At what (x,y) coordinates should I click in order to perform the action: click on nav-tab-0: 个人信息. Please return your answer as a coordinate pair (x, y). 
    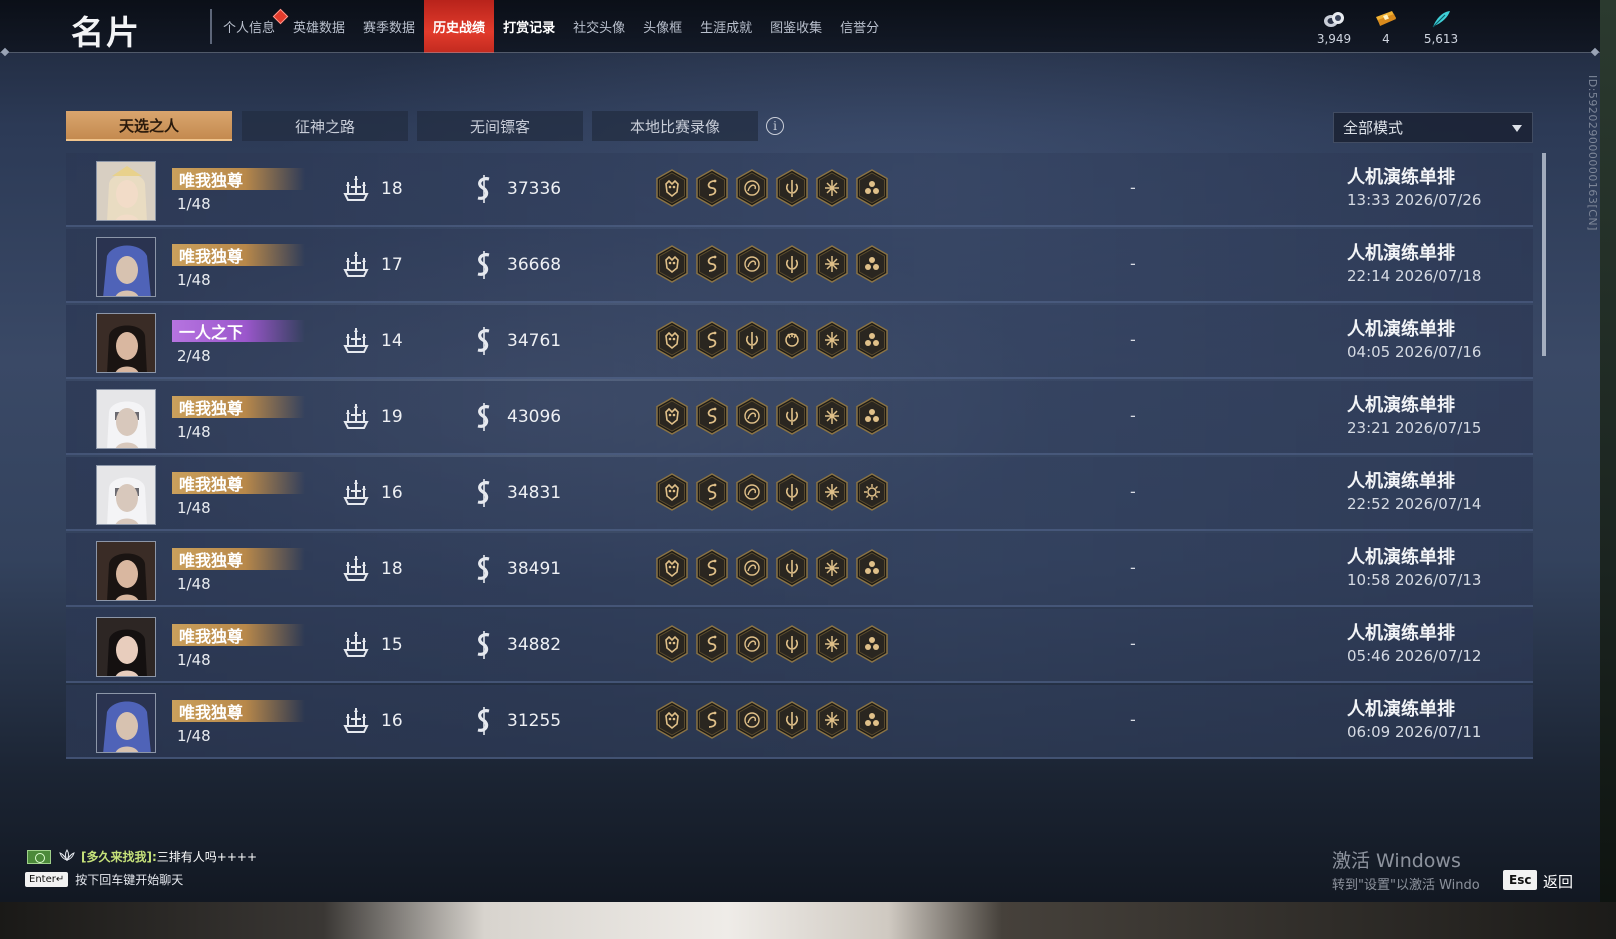
    Looking at the image, I should click on (251, 26).